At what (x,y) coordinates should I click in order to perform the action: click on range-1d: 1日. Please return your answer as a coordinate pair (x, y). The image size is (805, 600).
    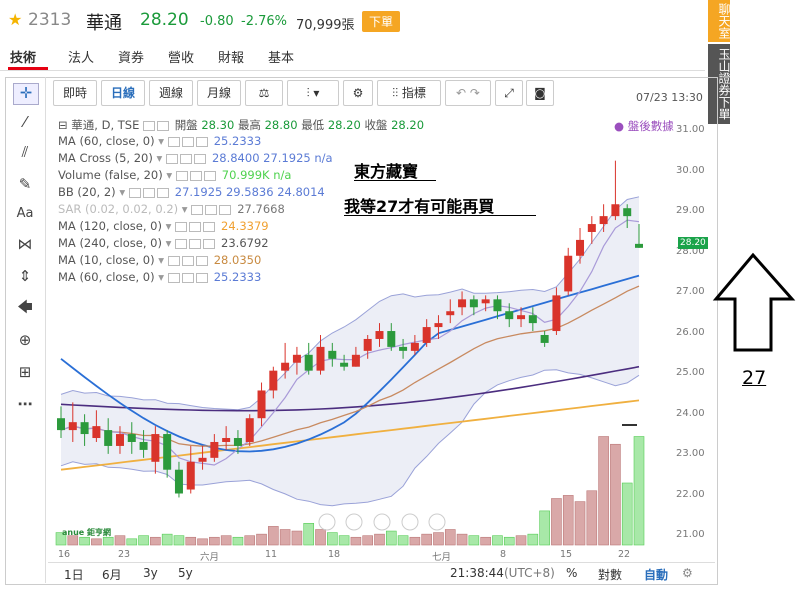
    Looking at the image, I should click on (74, 574).